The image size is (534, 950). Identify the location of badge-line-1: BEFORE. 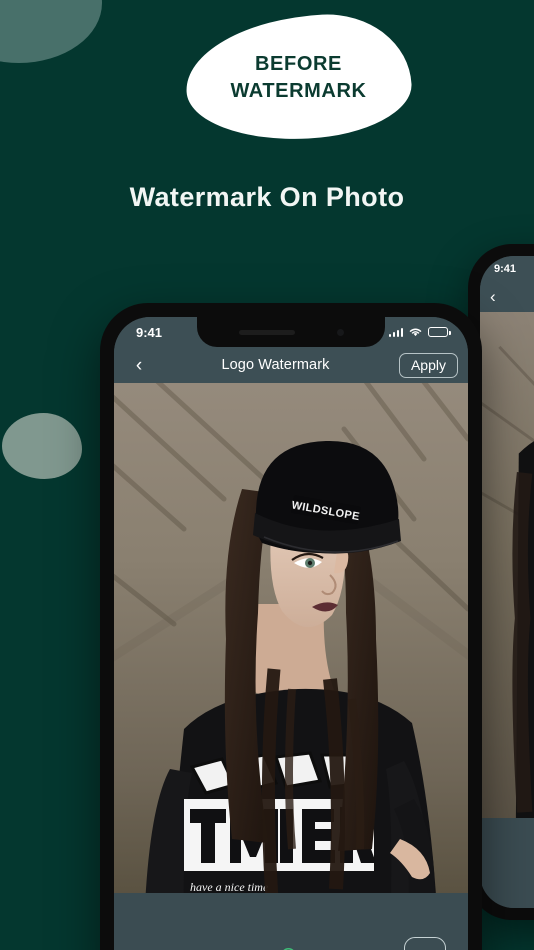
(298, 63).